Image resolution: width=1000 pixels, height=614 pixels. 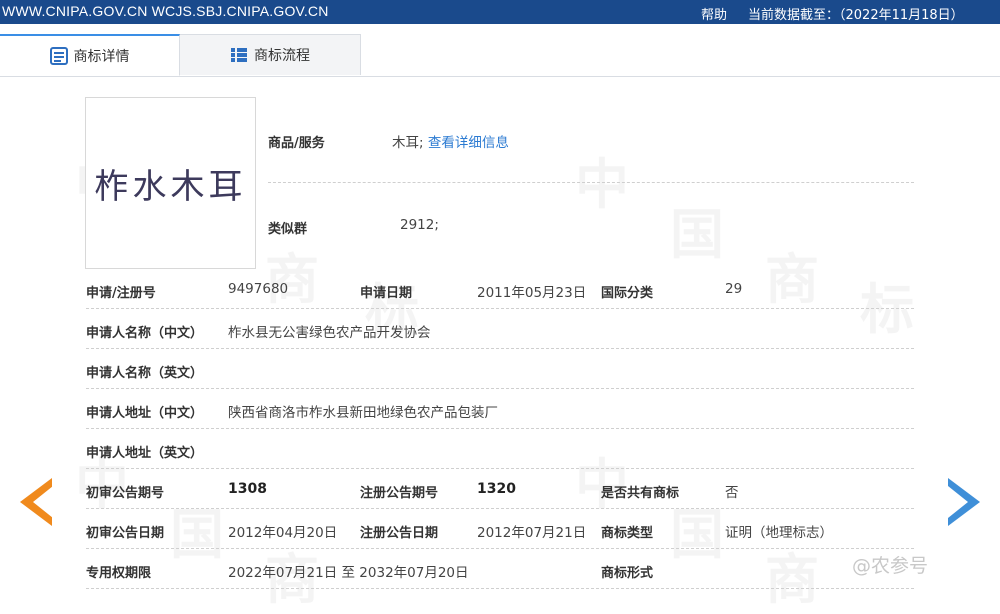 I want to click on tm-type-label: 商标类型, so click(x=627, y=533).